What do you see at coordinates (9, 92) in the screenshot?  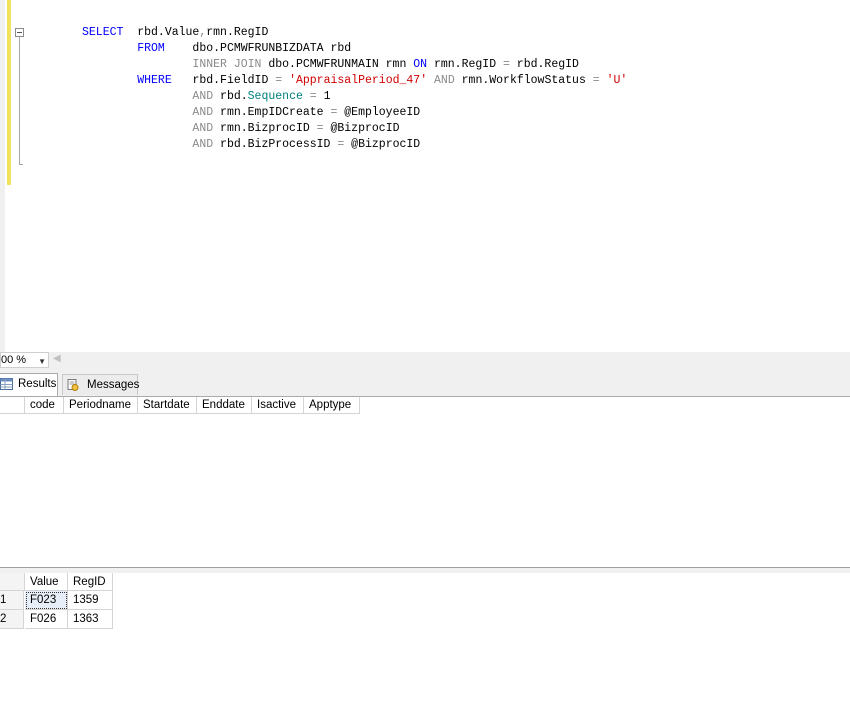 I see `change-tracking-bar` at bounding box center [9, 92].